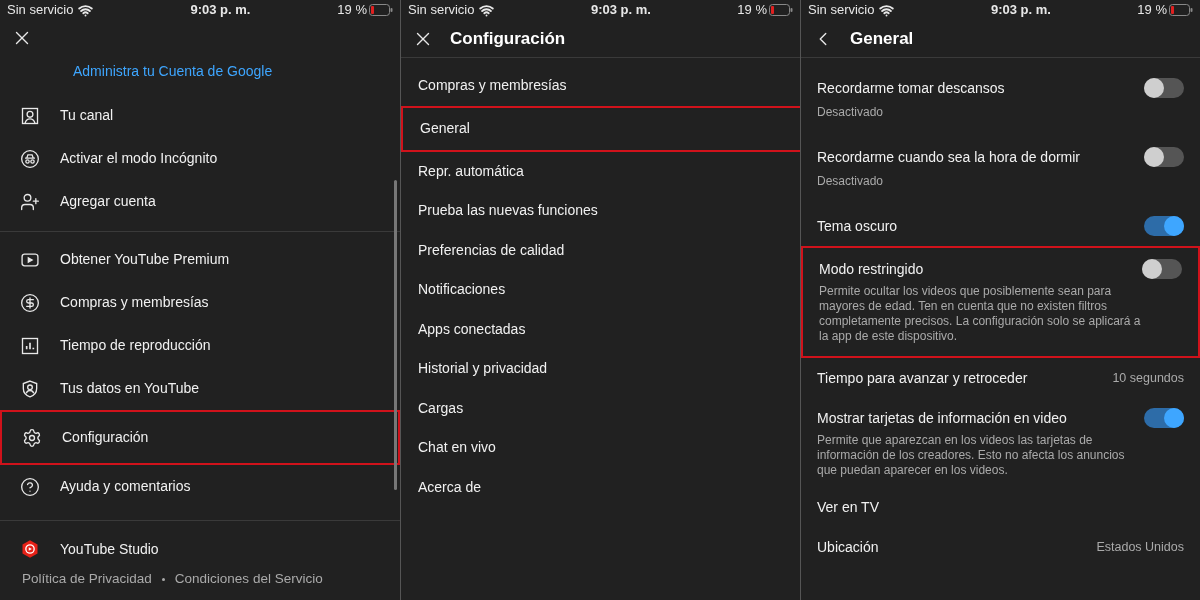 The height and width of the screenshot is (600, 1200). What do you see at coordinates (600, 128) in the screenshot?
I see `settings-item: General` at bounding box center [600, 128].